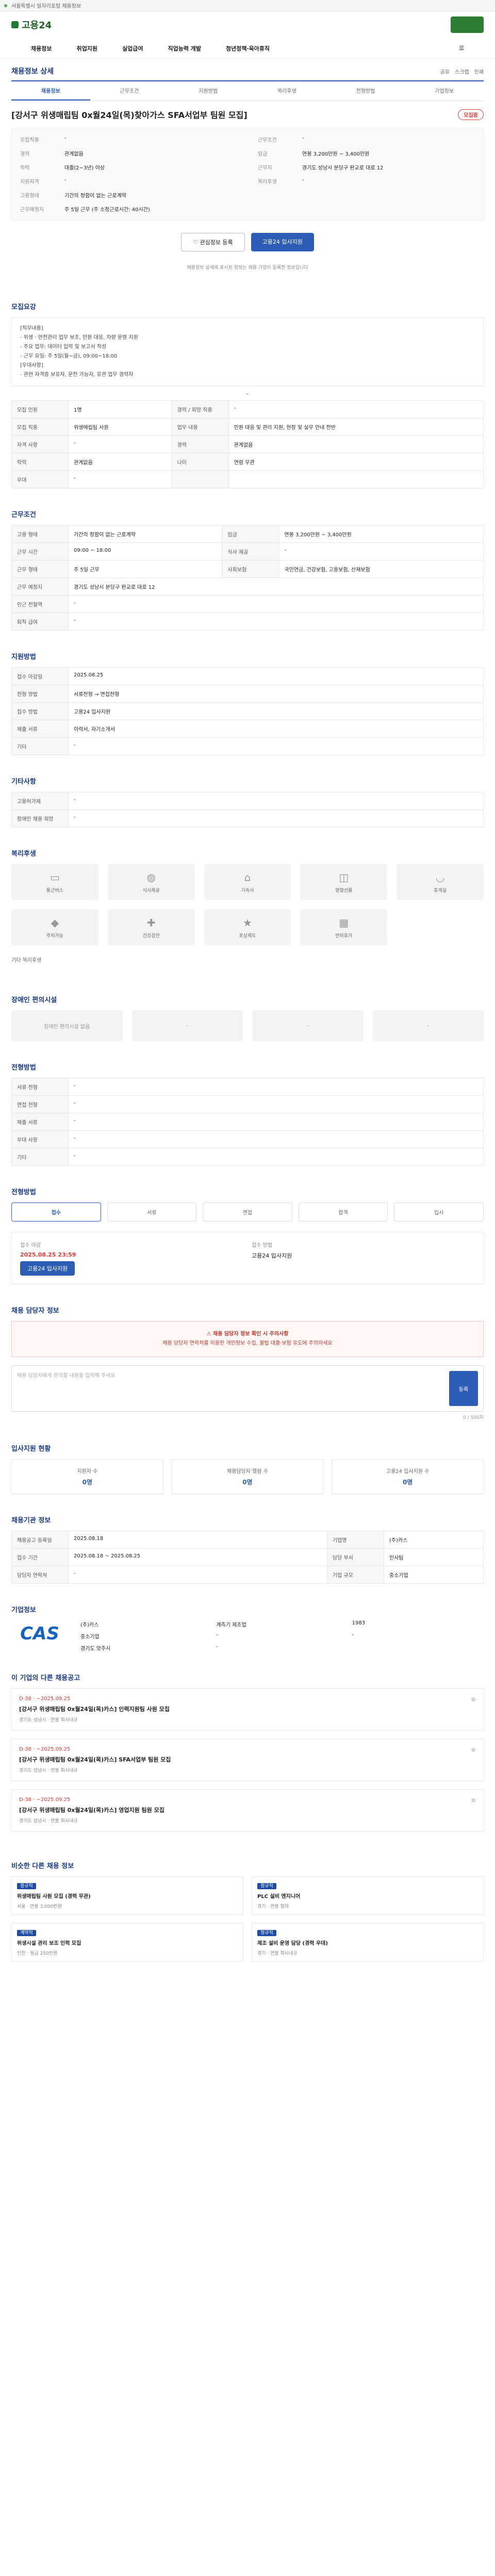 The image size is (495, 2576). What do you see at coordinates (132, 48) in the screenshot?
I see `gnb-item: 실업급여` at bounding box center [132, 48].